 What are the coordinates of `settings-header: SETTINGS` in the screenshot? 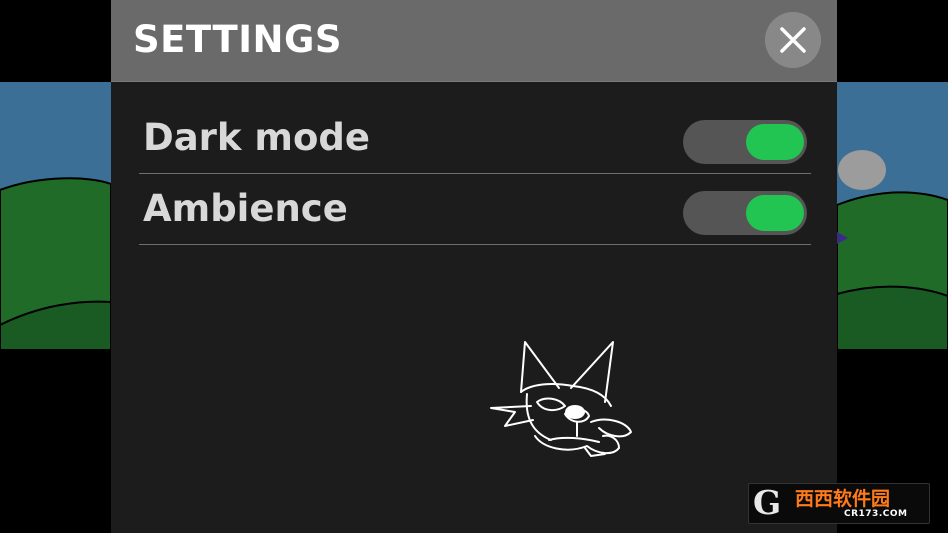 It's located at (474, 41).